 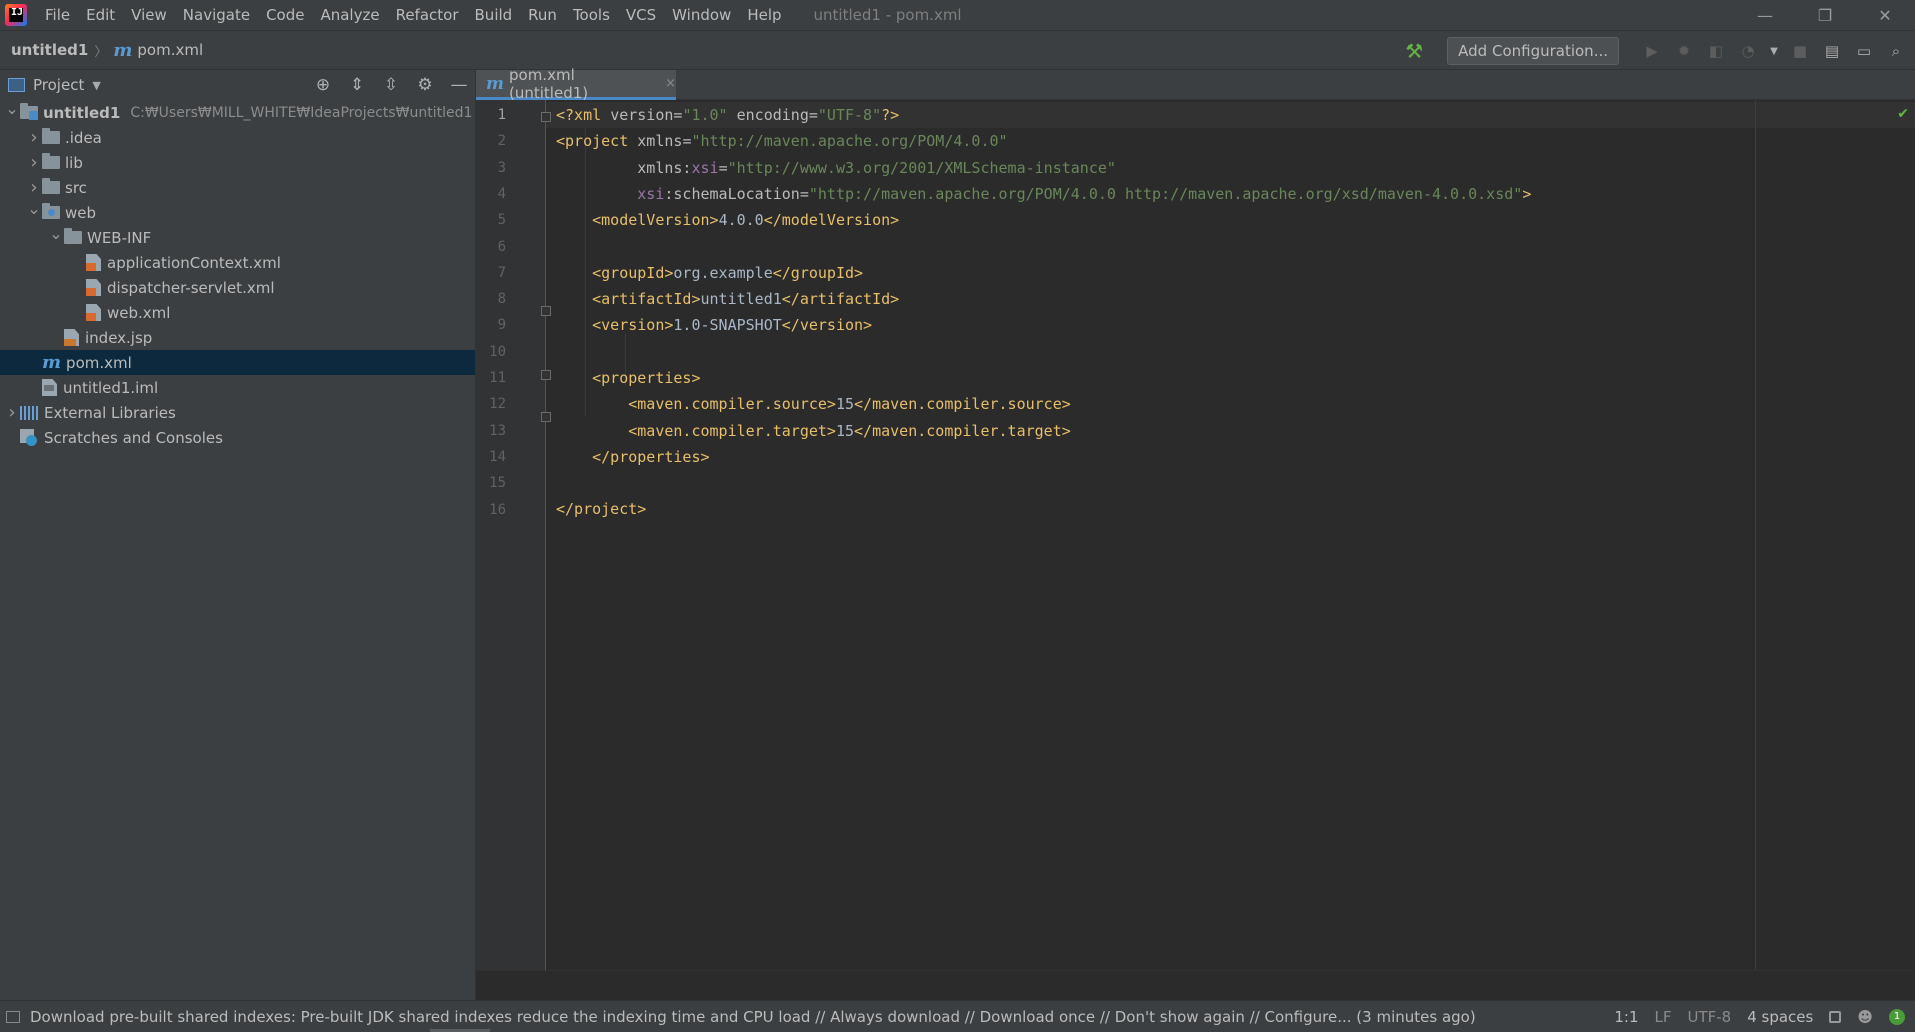 What do you see at coordinates (58, 85) in the screenshot?
I see `project-view-selector: Project` at bounding box center [58, 85].